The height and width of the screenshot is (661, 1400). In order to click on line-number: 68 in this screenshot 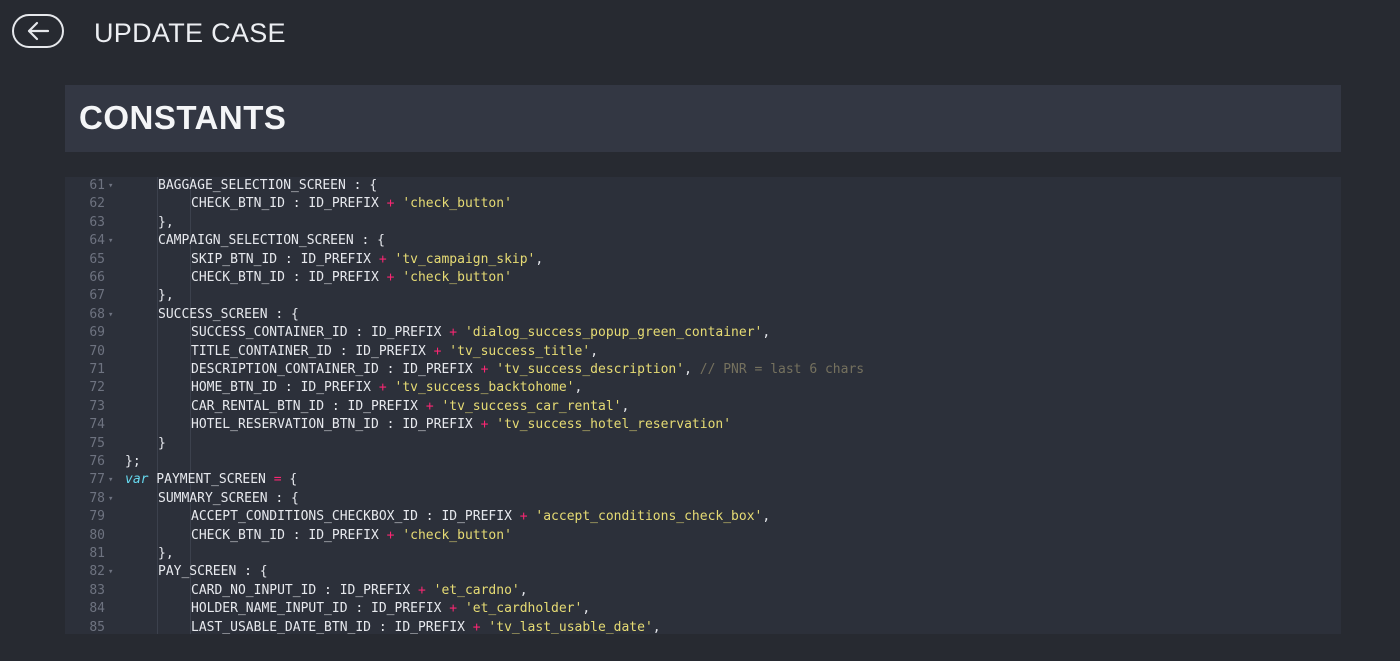, I will do `click(97, 314)`.